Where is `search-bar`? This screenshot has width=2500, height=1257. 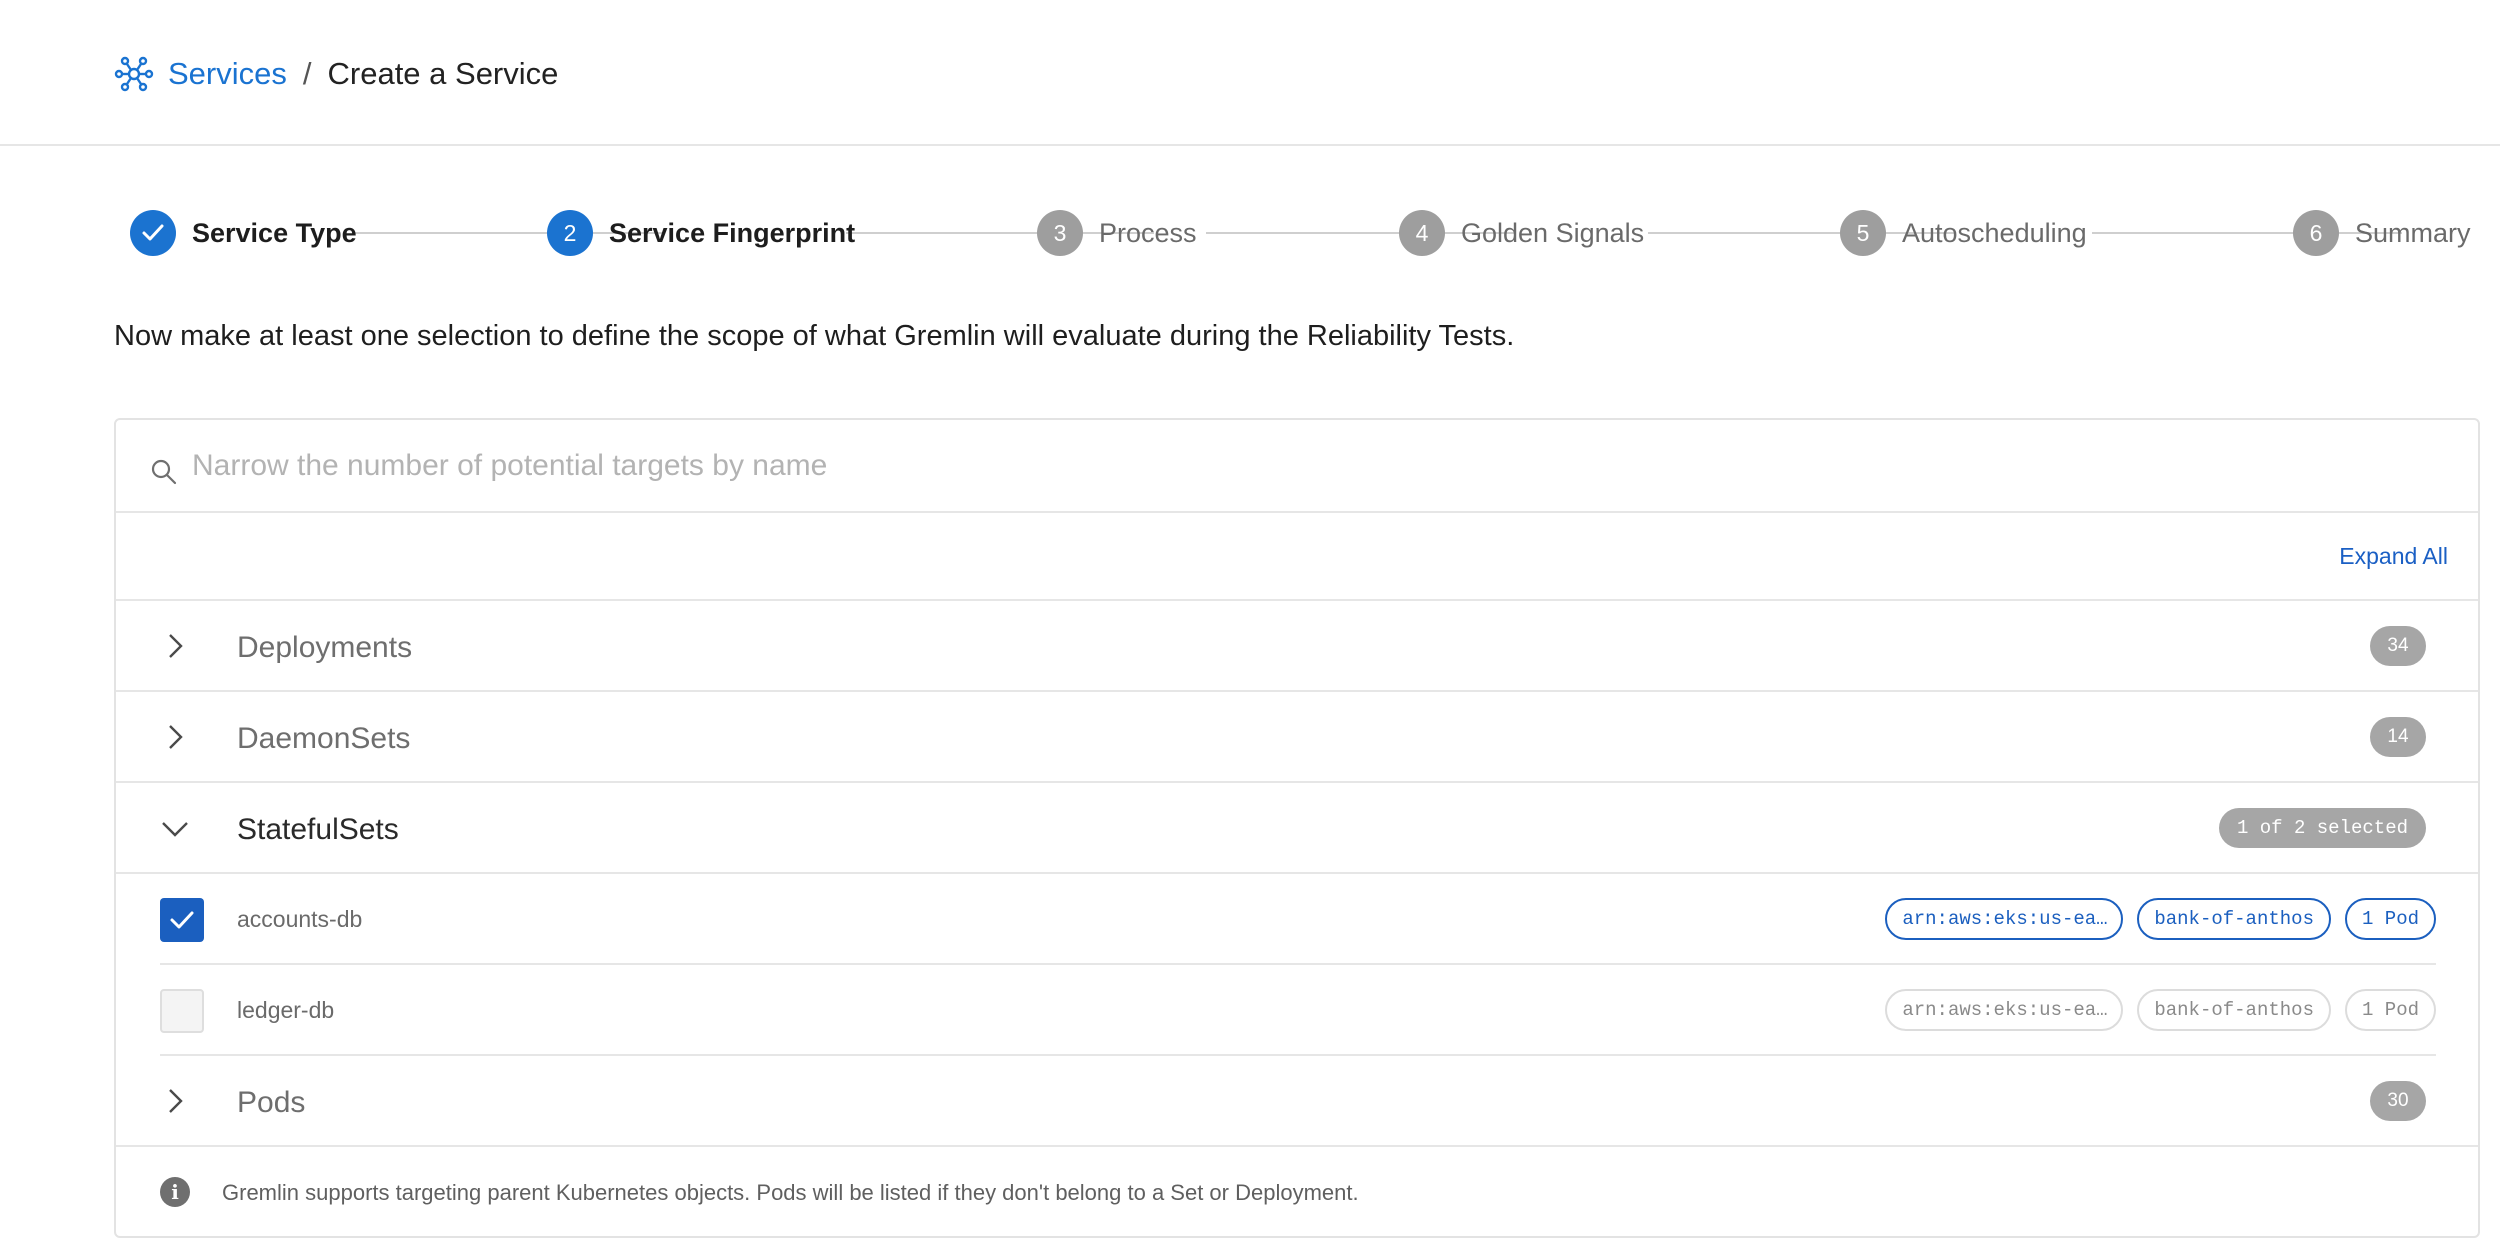 search-bar is located at coordinates (1297, 466).